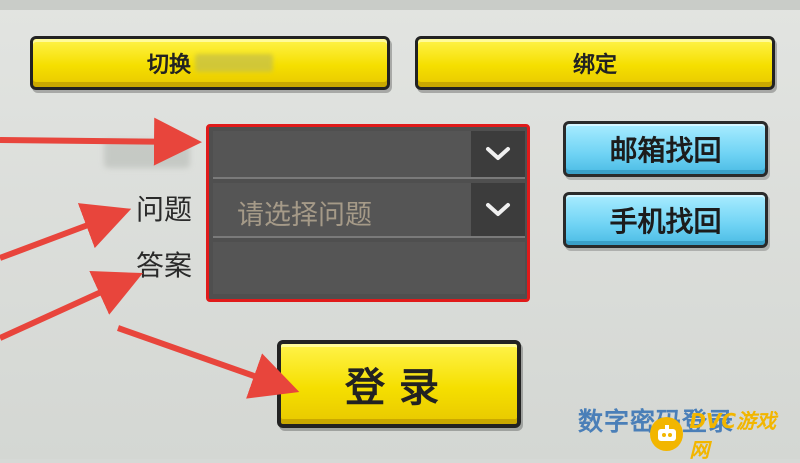 Image resolution: width=800 pixels, height=463 pixels. Describe the element at coordinates (208, 362) in the screenshot. I see `arrow-to-login` at that location.